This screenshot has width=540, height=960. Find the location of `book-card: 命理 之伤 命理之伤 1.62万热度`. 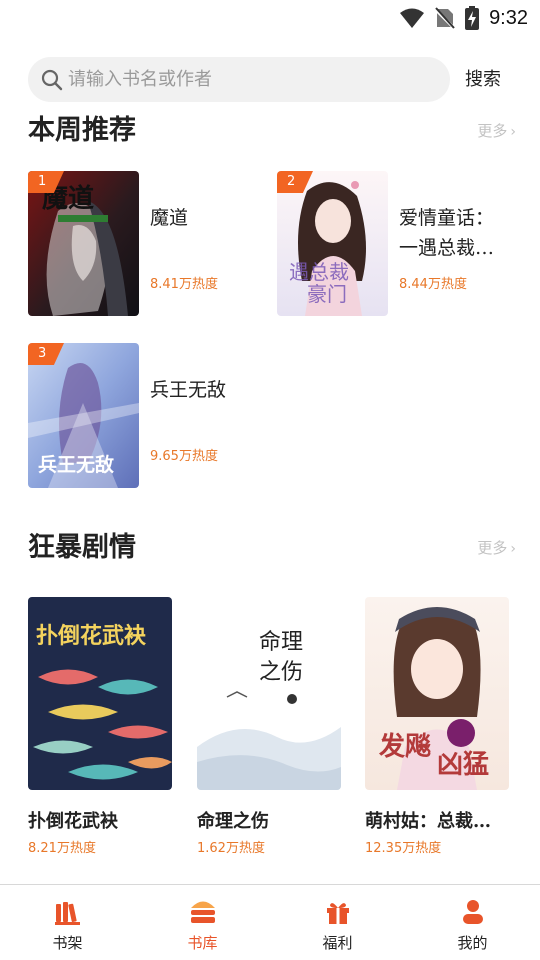

book-card: 命理 之伤 命理之伤 1.62万热度 is located at coordinates (269, 732).